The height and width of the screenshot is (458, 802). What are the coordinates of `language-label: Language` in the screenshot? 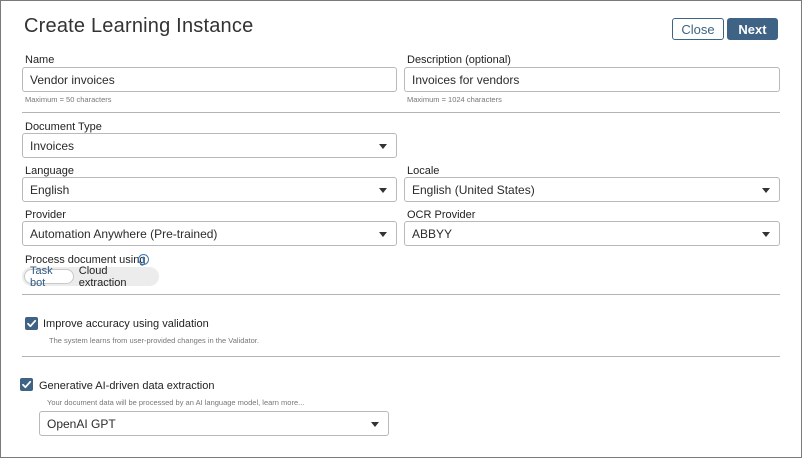 It's located at (49, 171).